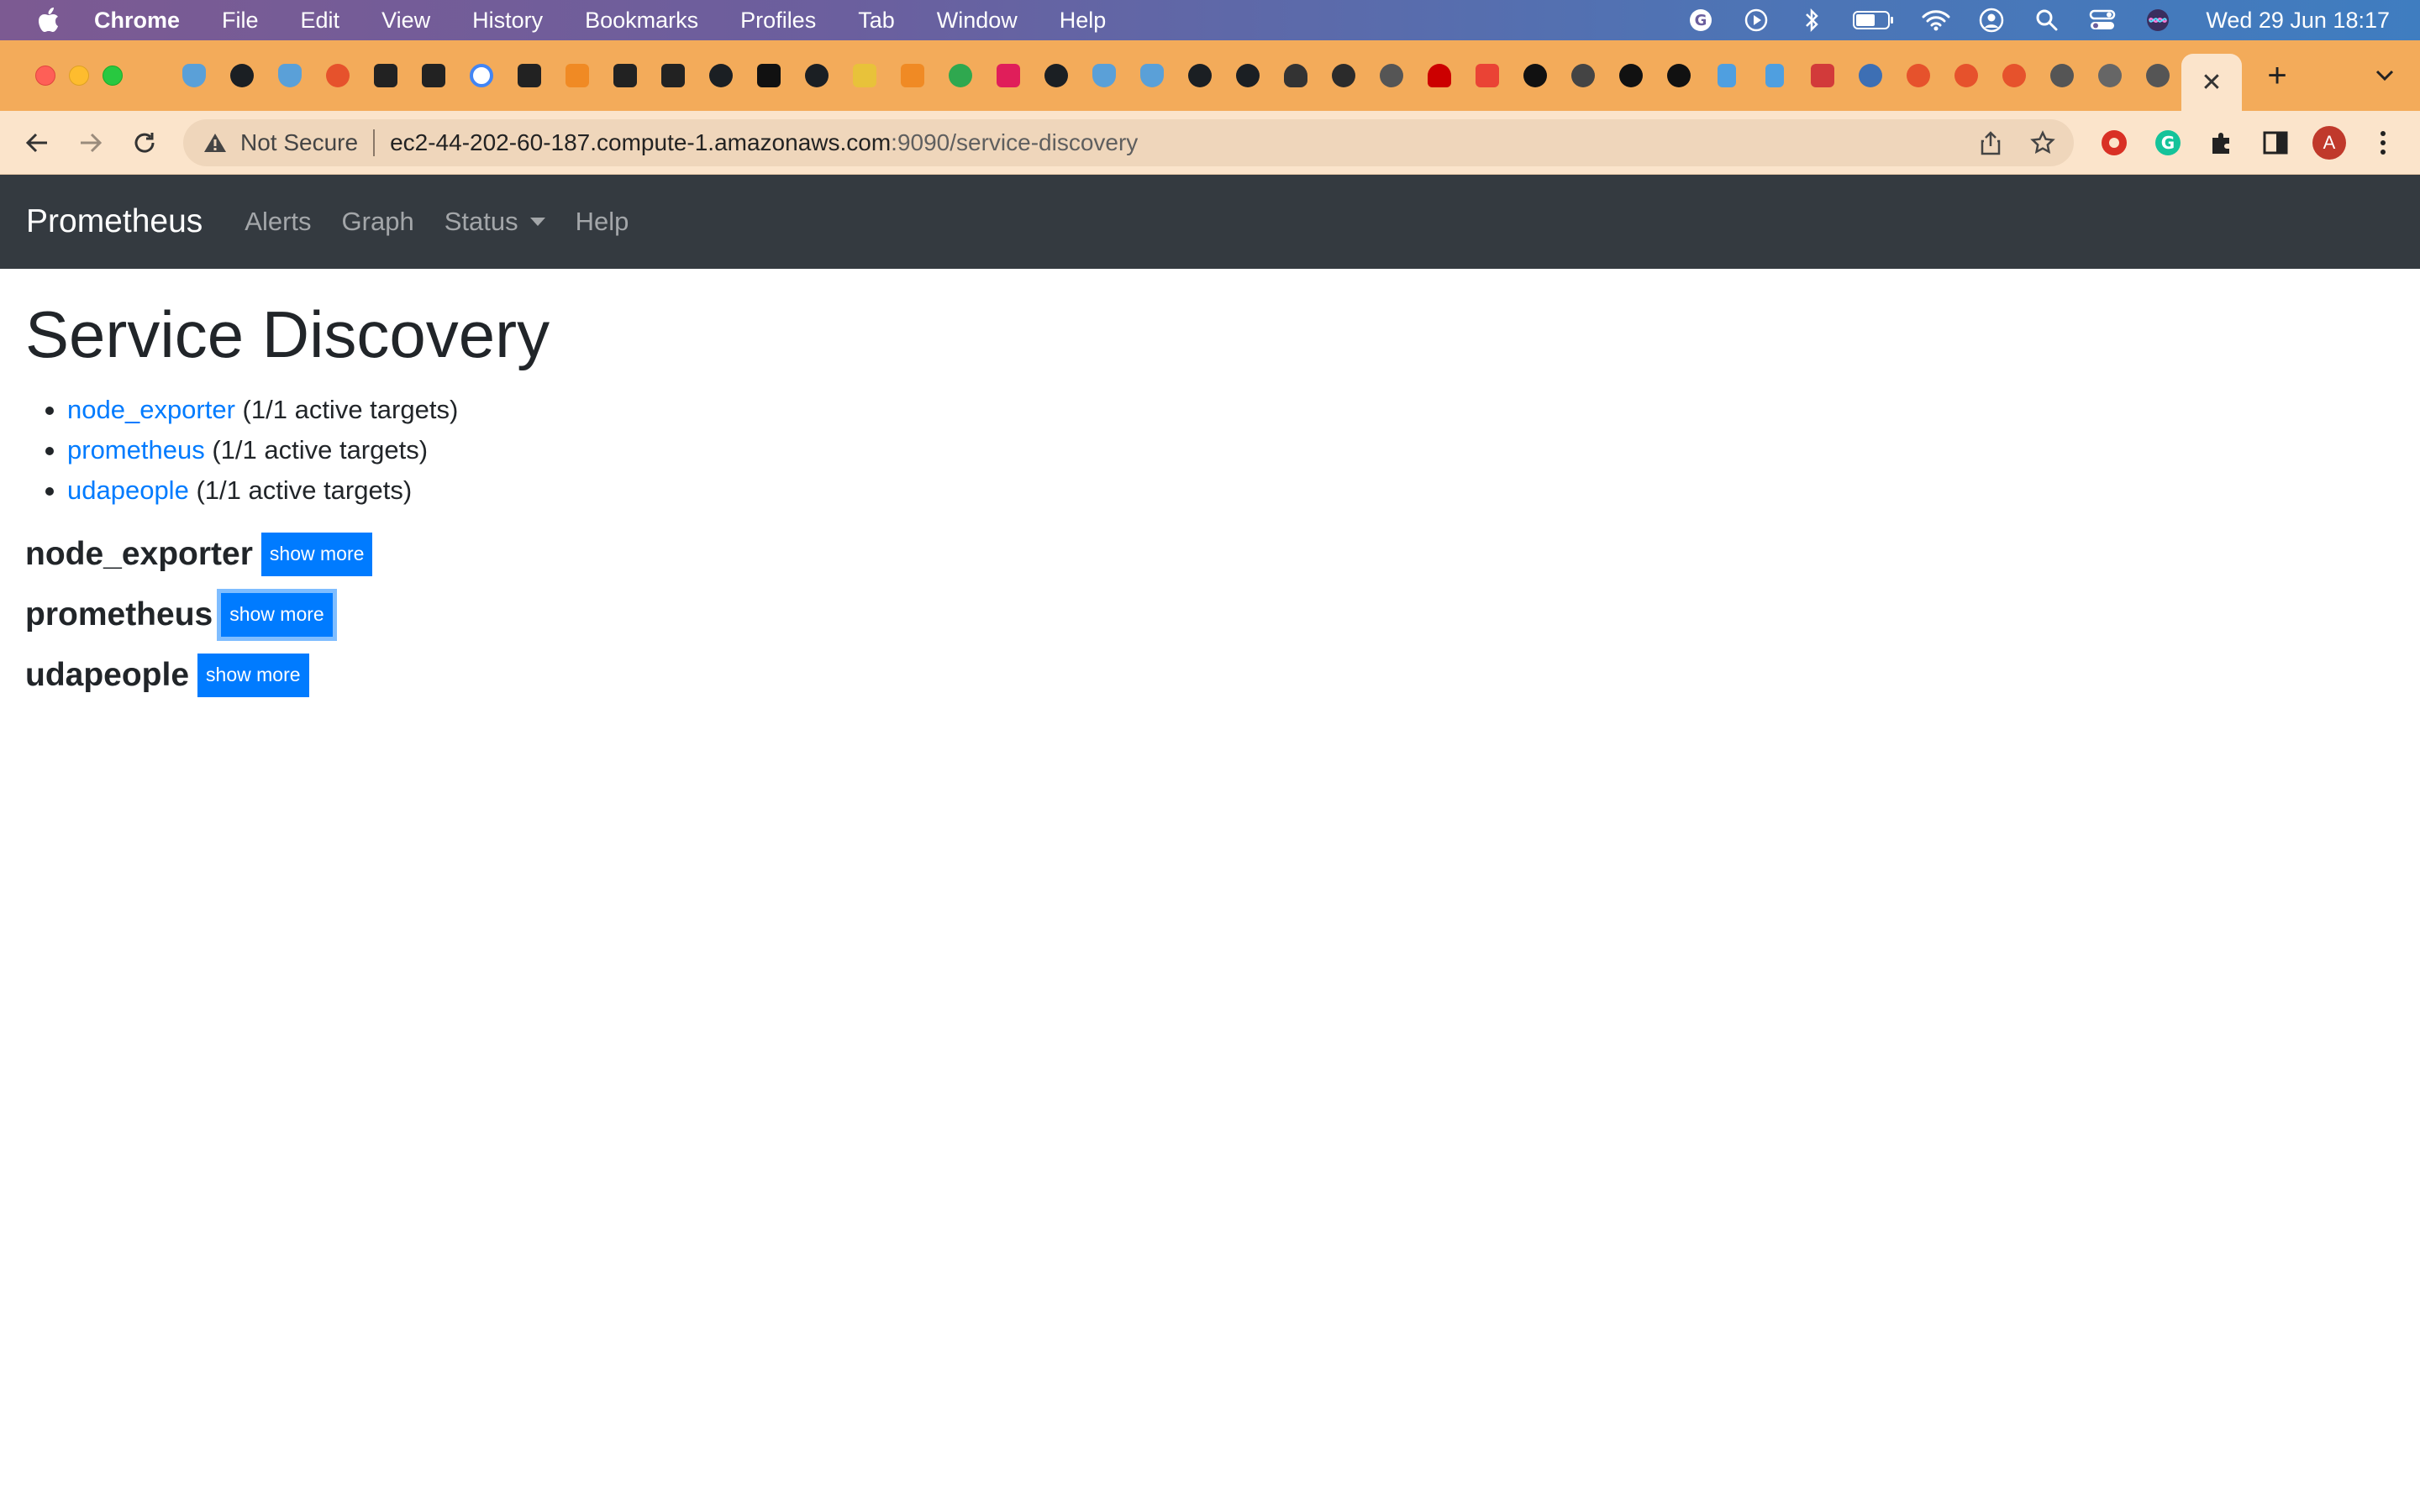  Describe the element at coordinates (2102, 20) in the screenshot. I see `control-center-icon` at that location.